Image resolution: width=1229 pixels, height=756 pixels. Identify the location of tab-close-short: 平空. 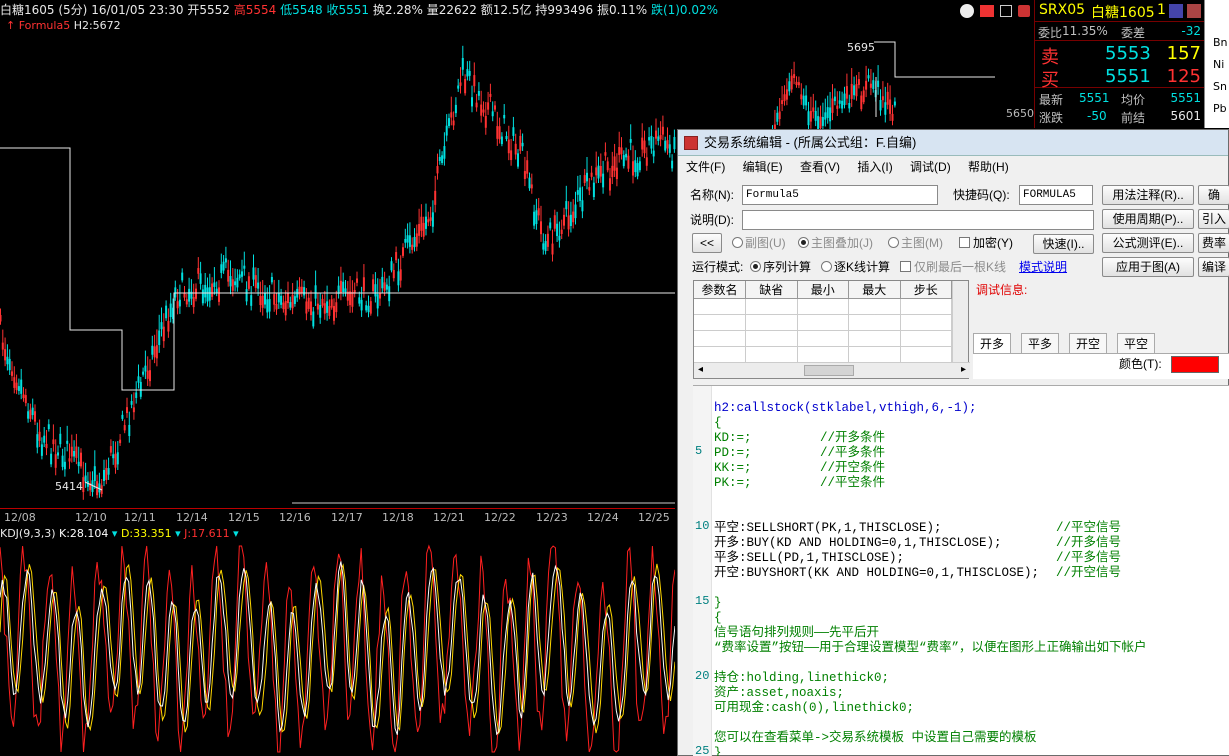
(1136, 343).